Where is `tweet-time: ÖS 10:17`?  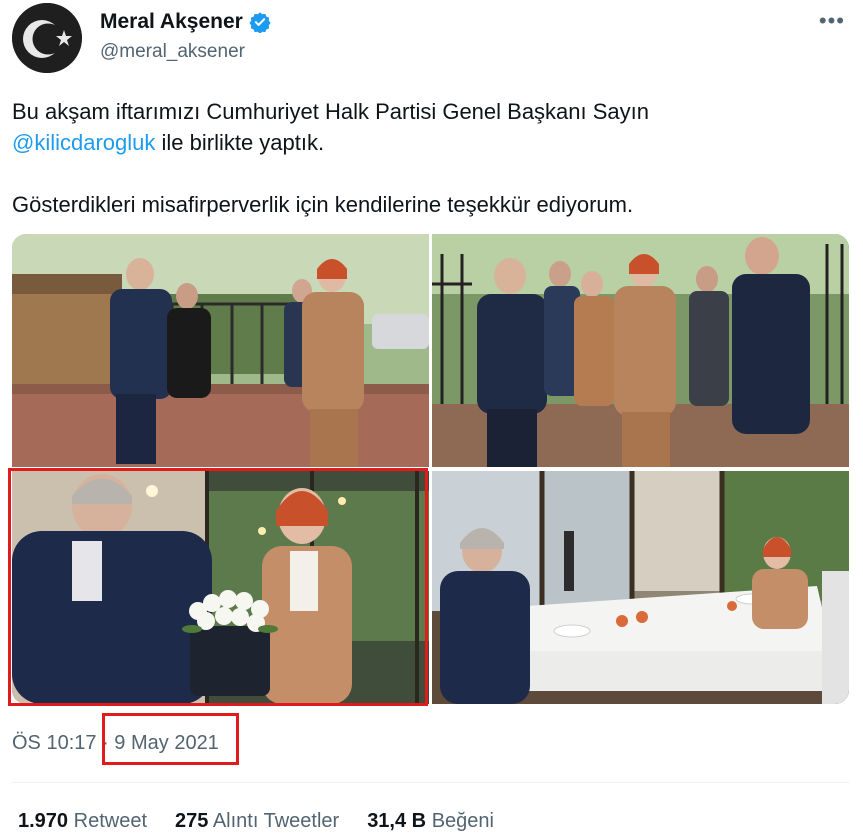
tweet-time: ÖS 10:17 is located at coordinates (54, 743).